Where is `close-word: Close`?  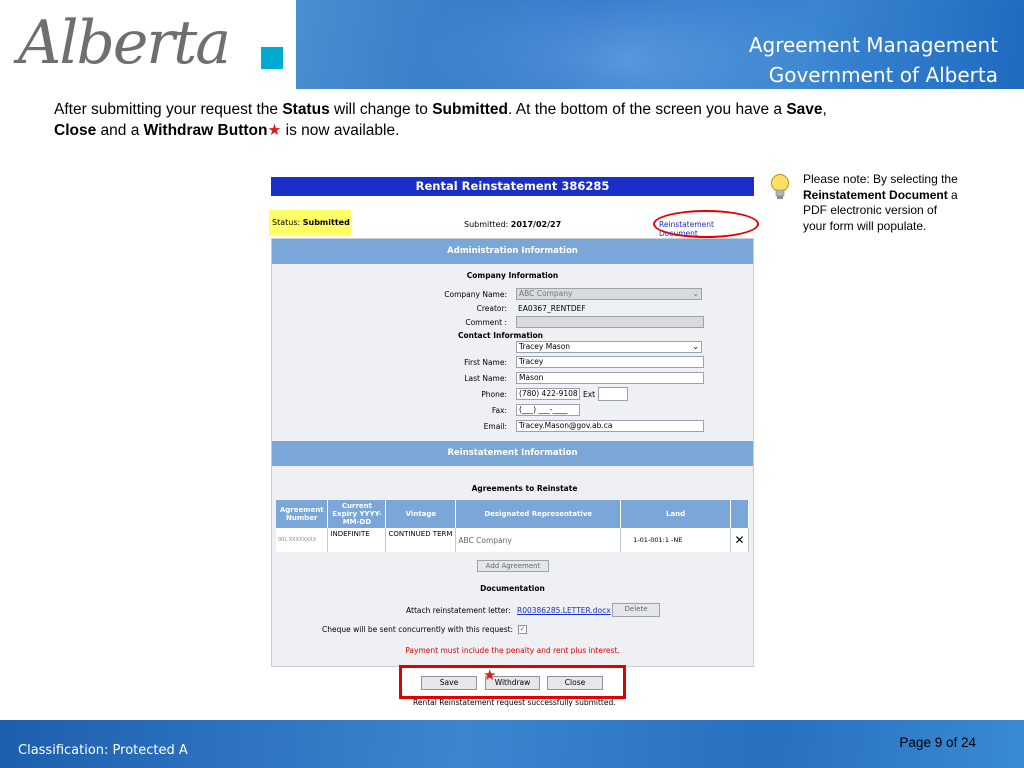
close-word: Close is located at coordinates (75, 130).